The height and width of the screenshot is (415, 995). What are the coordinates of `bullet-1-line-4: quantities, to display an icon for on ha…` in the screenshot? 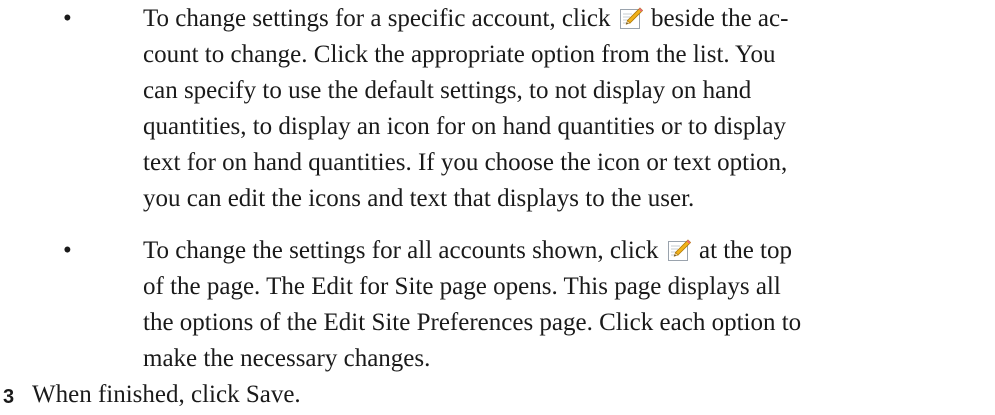 It's located at (464, 126).